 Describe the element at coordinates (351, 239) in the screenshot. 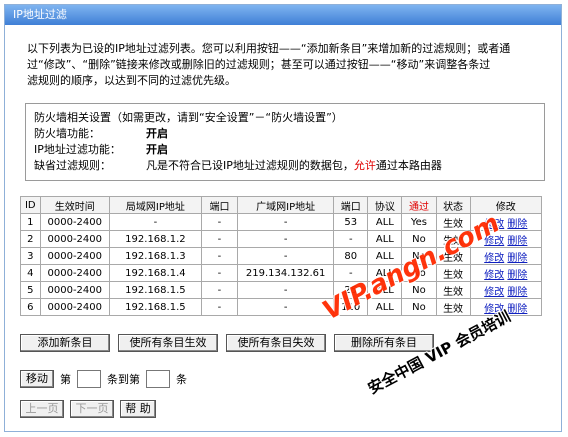

I see `cell-wan-port: -` at that location.